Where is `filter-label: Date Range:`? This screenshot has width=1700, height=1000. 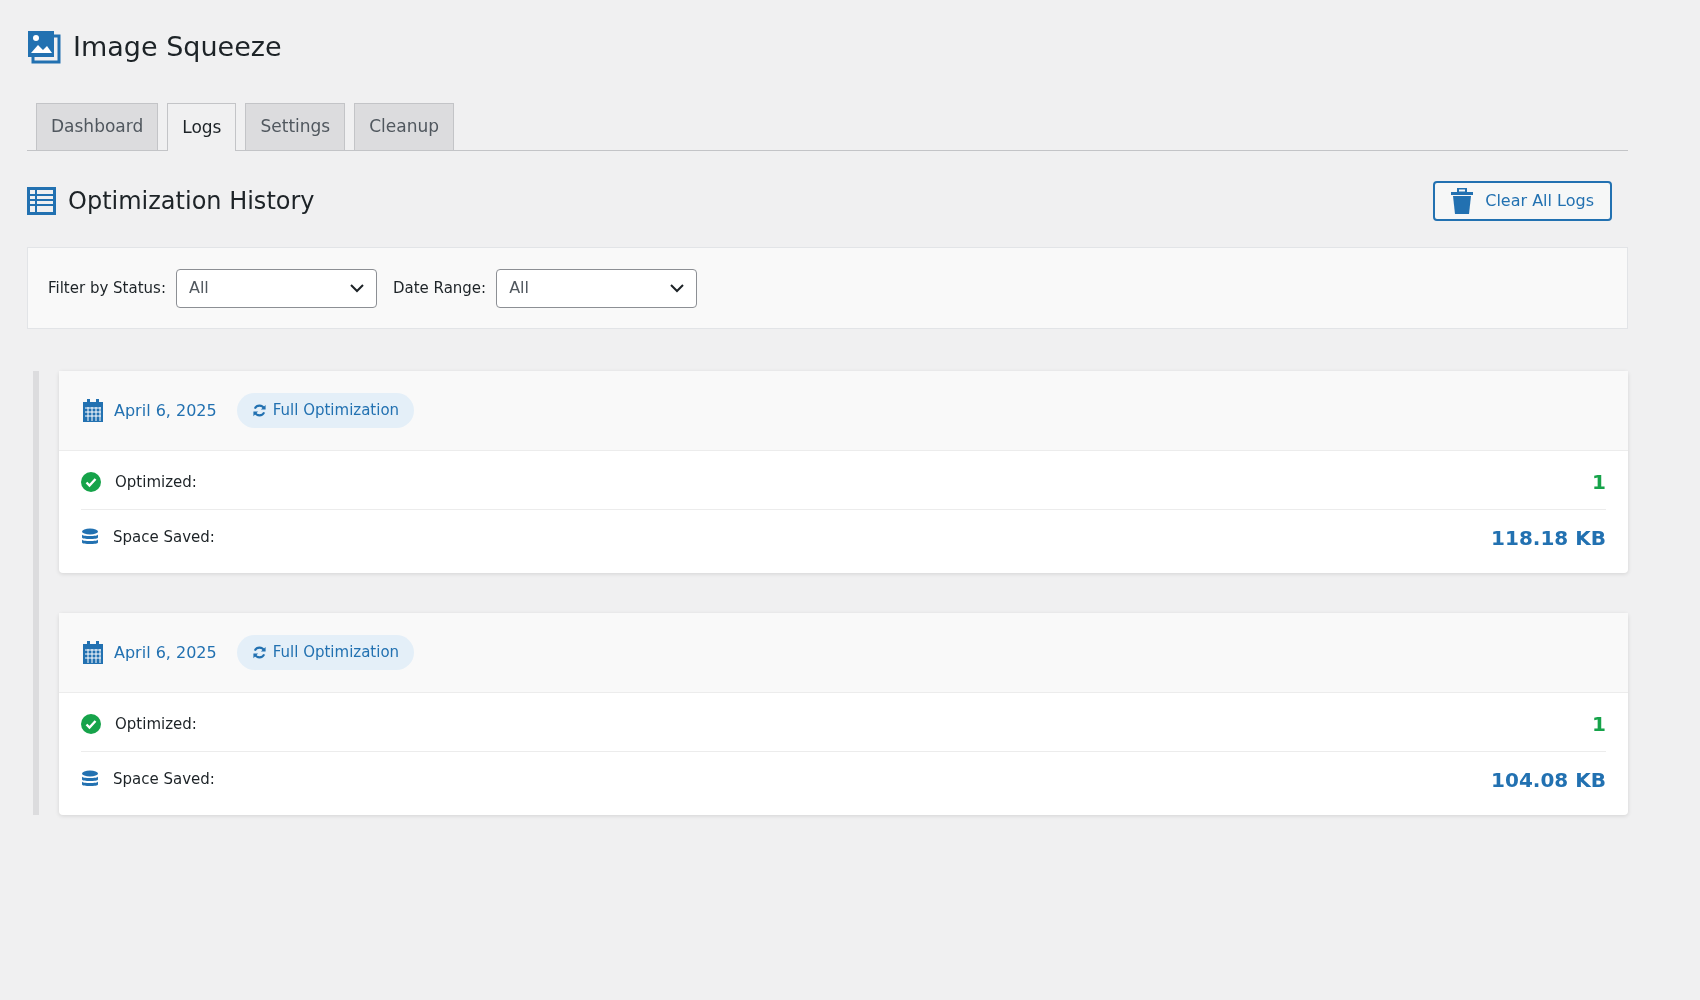 filter-label: Date Range: is located at coordinates (439, 288).